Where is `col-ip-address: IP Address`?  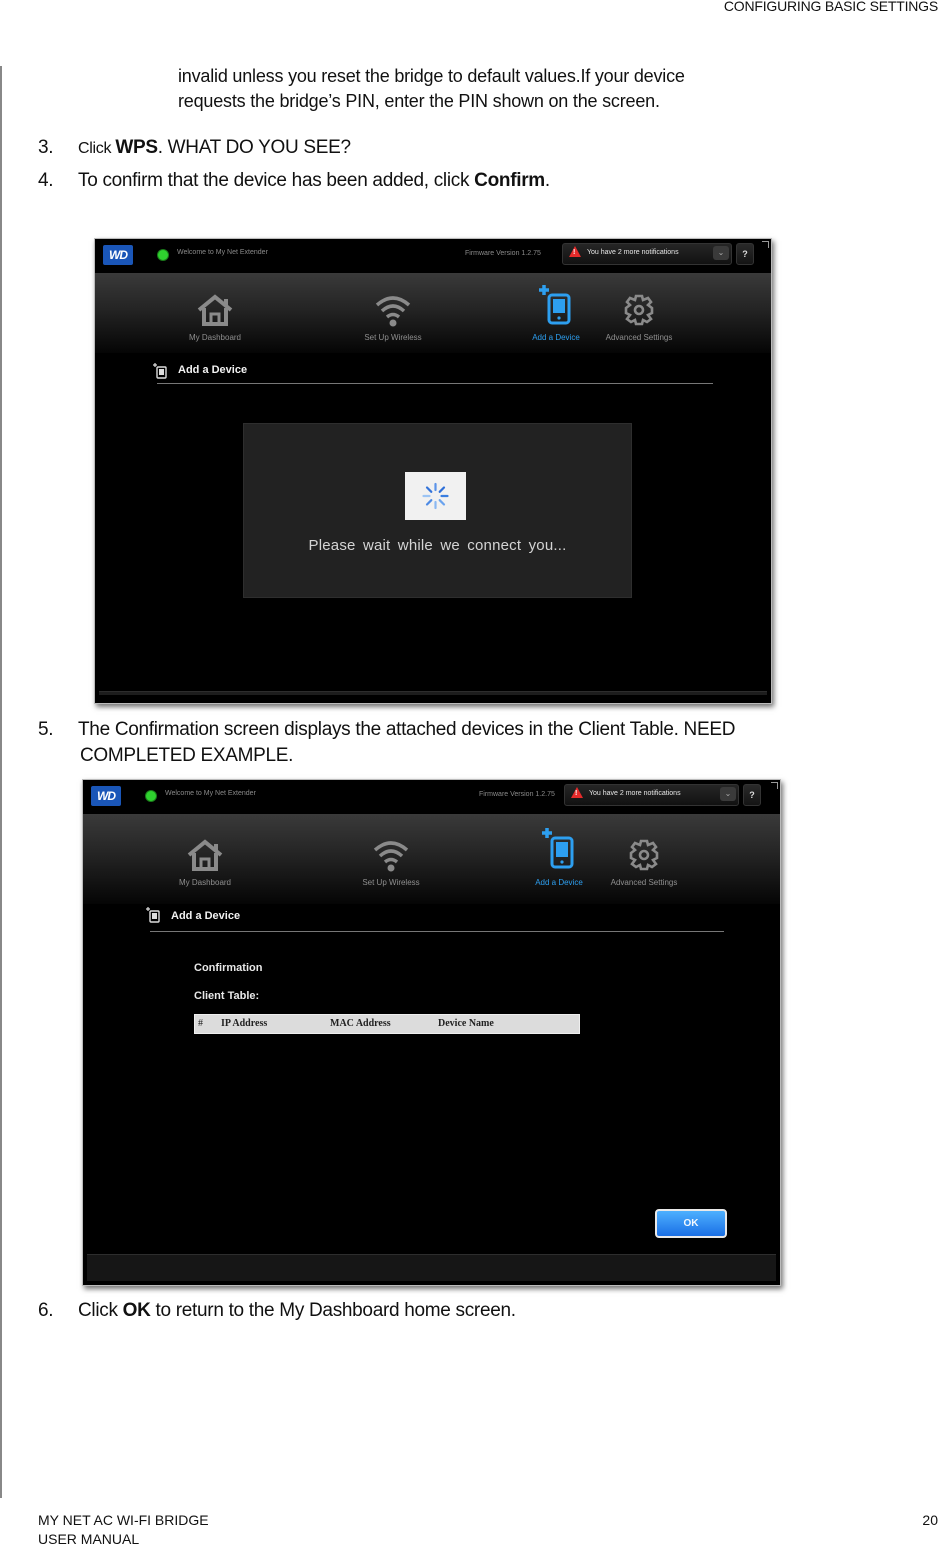 col-ip-address: IP Address is located at coordinates (244, 1023).